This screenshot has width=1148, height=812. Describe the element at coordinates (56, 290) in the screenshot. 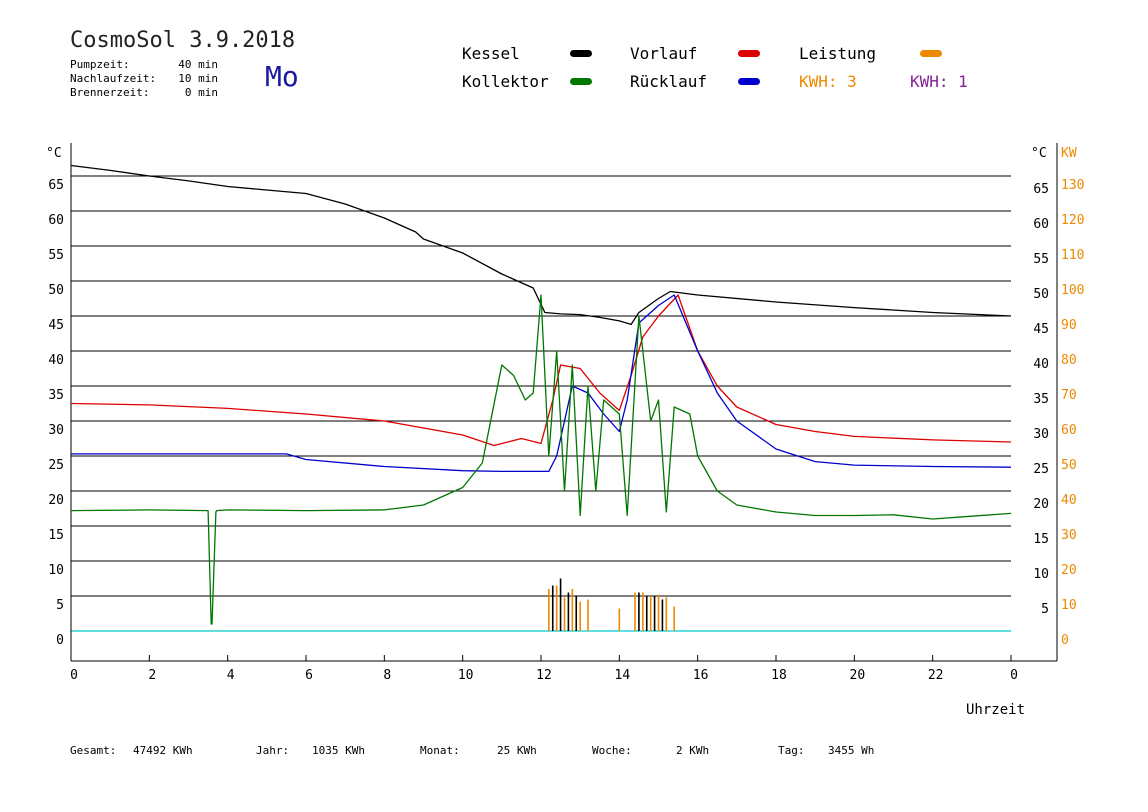

I see `y-tick-left-50: 50` at that location.